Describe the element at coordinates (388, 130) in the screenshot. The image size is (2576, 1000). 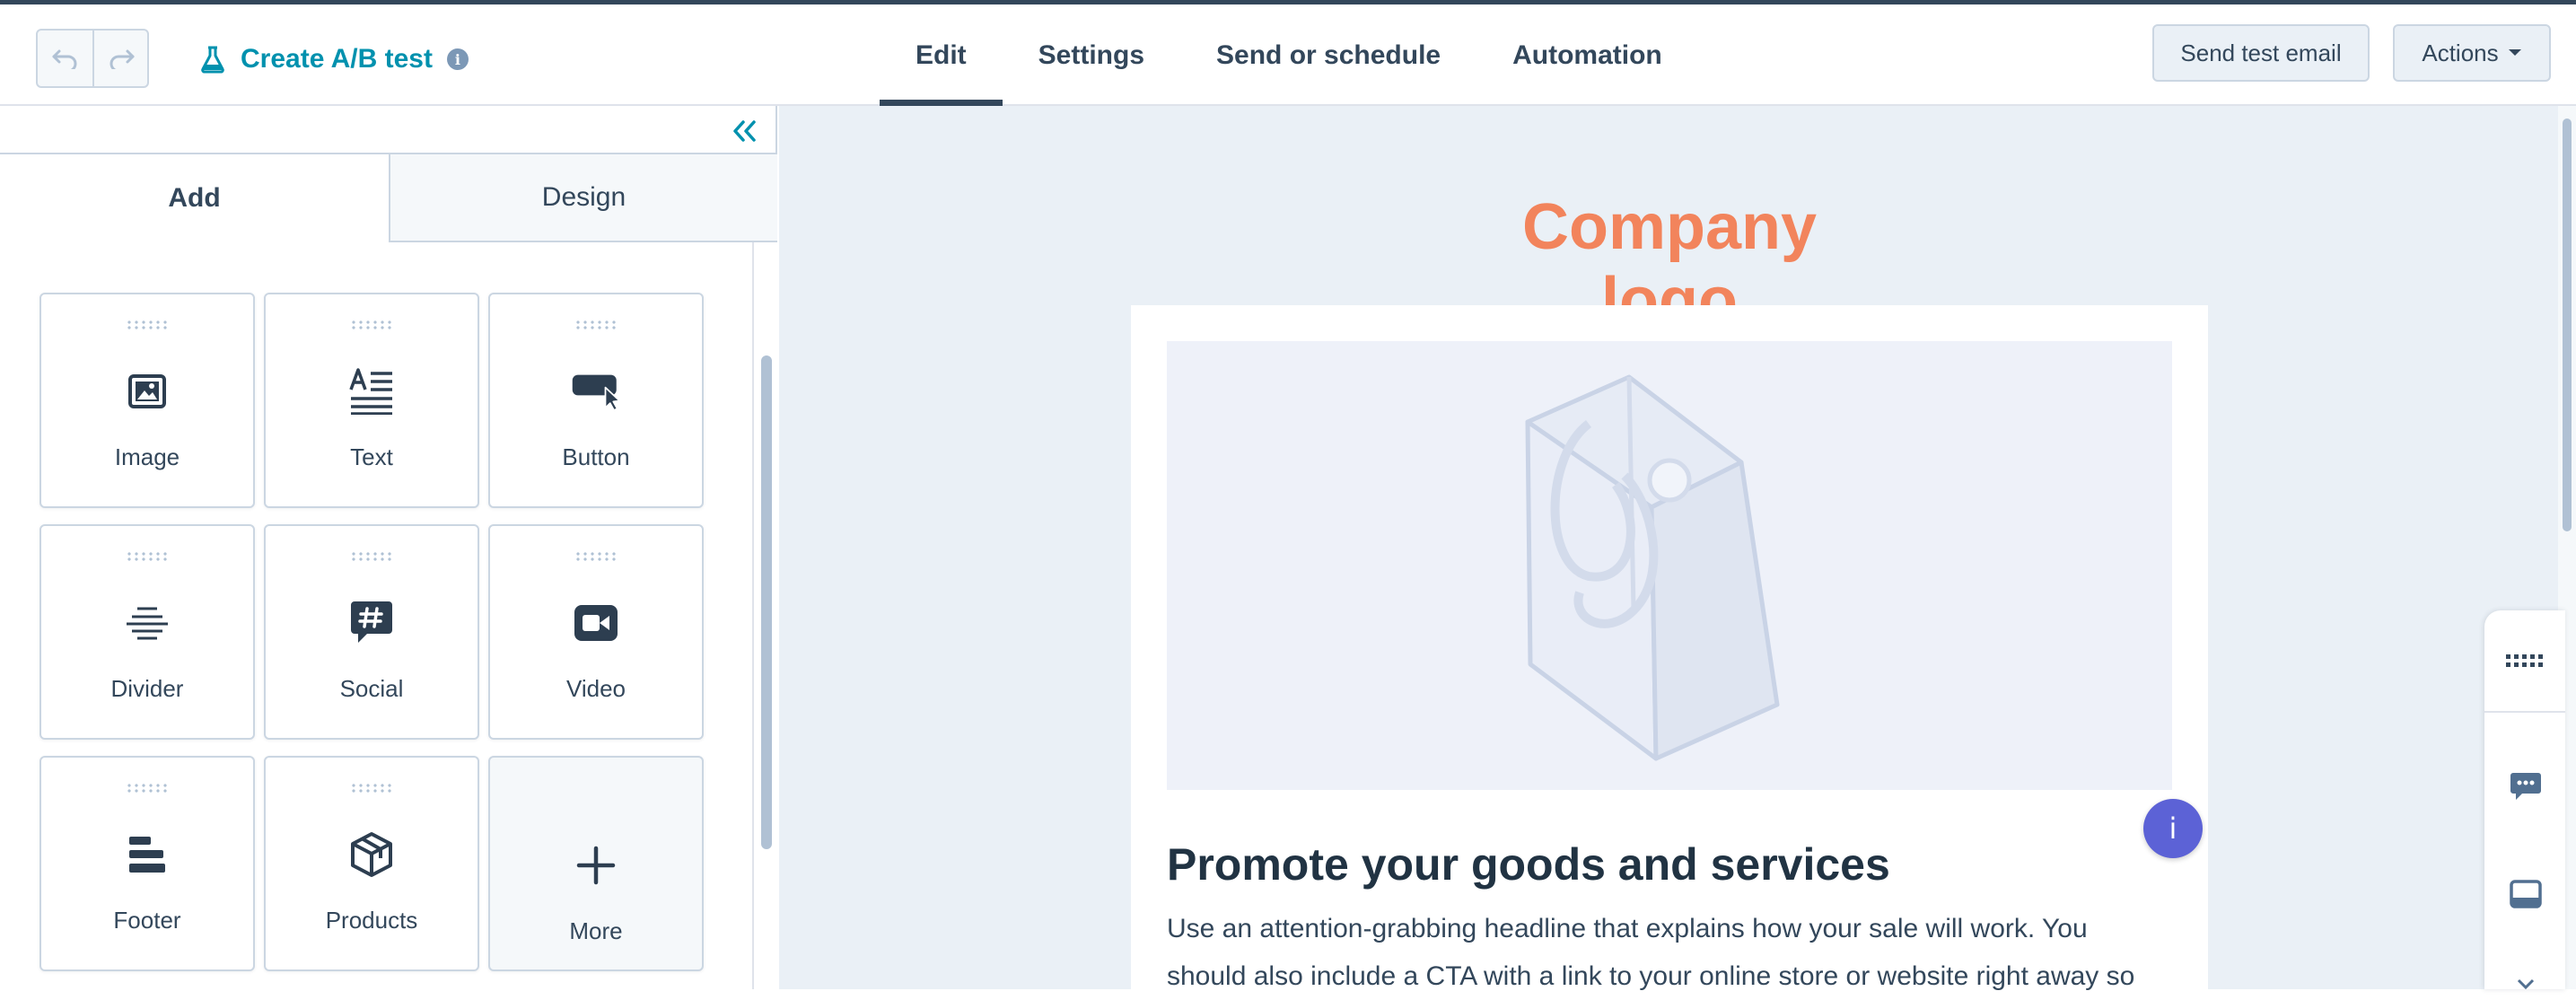
I see `sidebar-collapse-row` at that location.